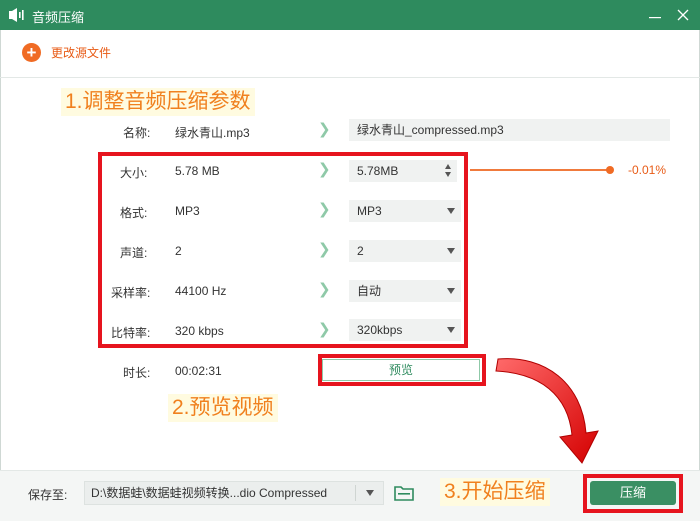 The image size is (700, 521). I want to click on annotation-step2: 2.预览视频, so click(223, 408).